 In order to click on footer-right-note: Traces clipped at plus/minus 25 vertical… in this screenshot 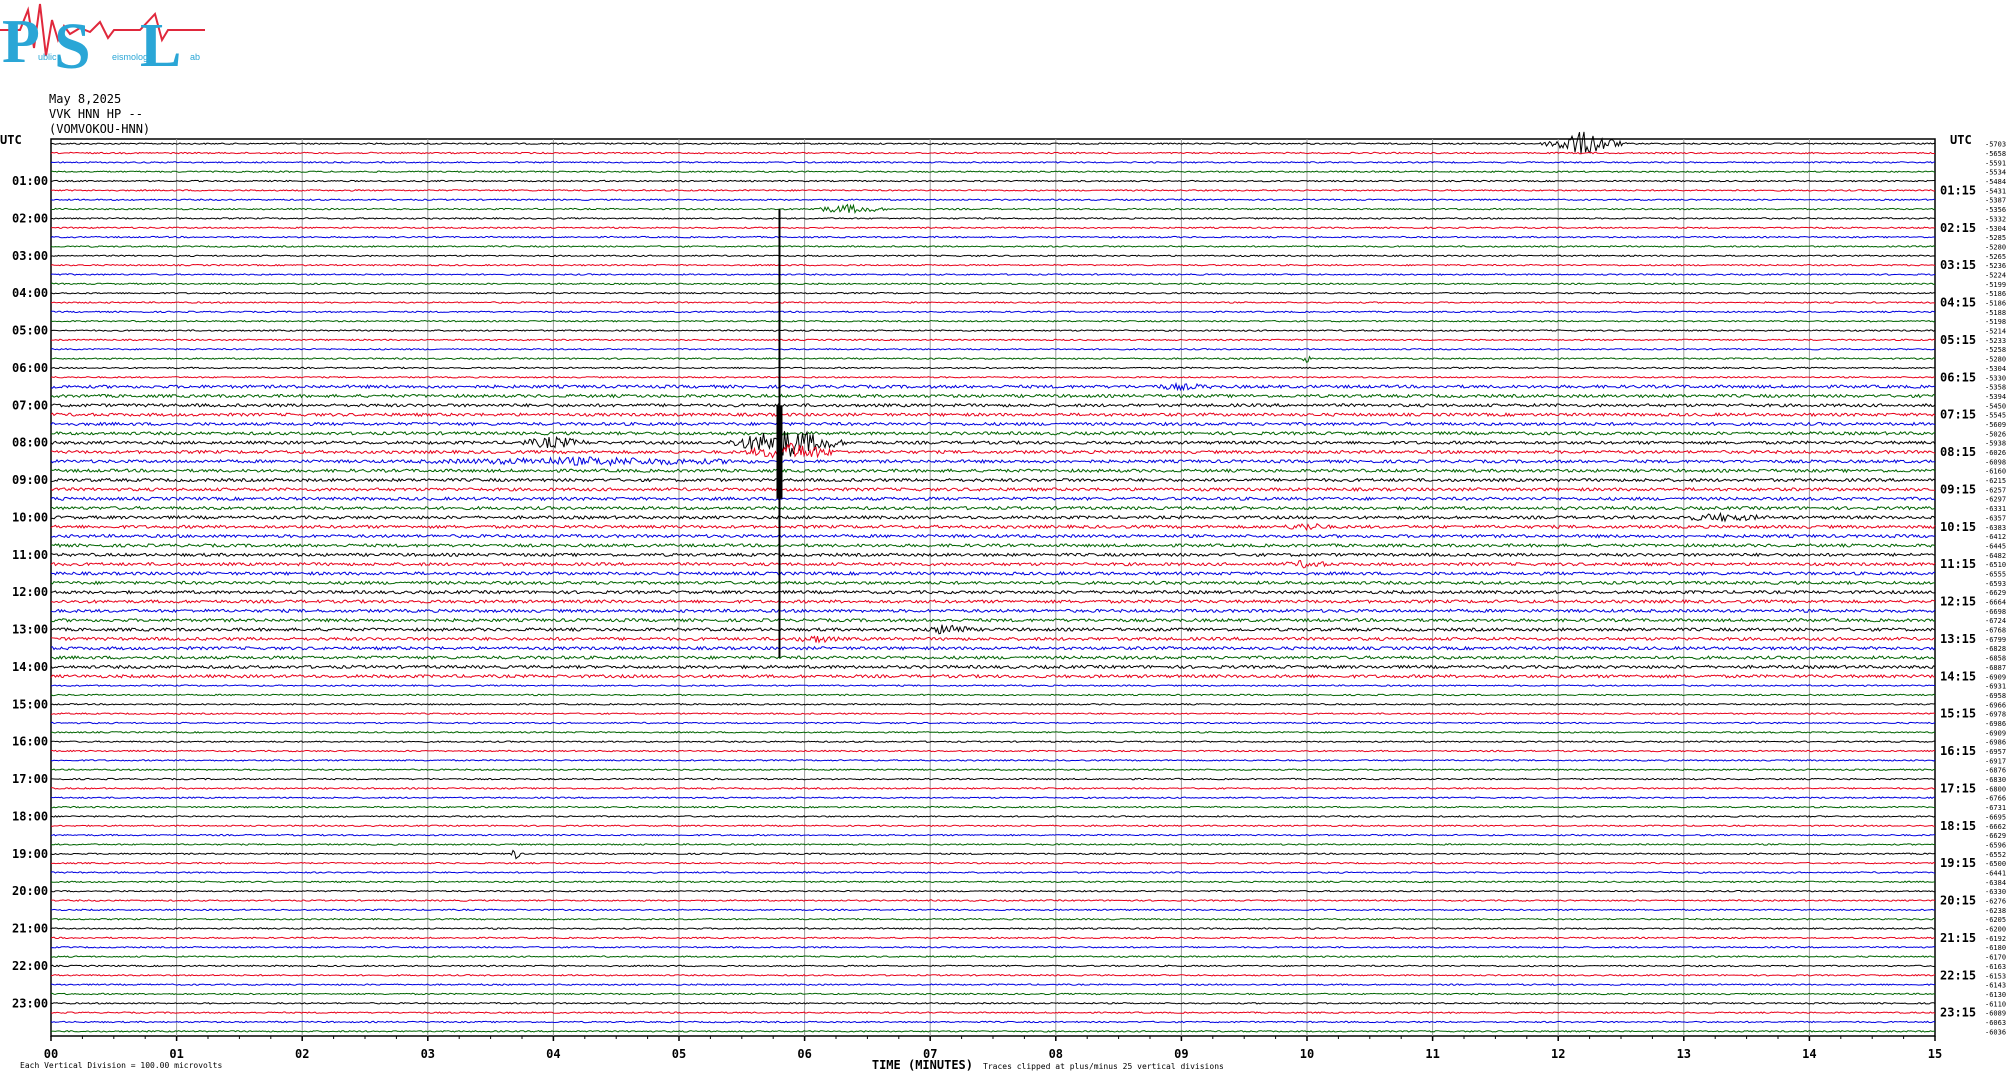, I will do `click(1103, 1066)`.